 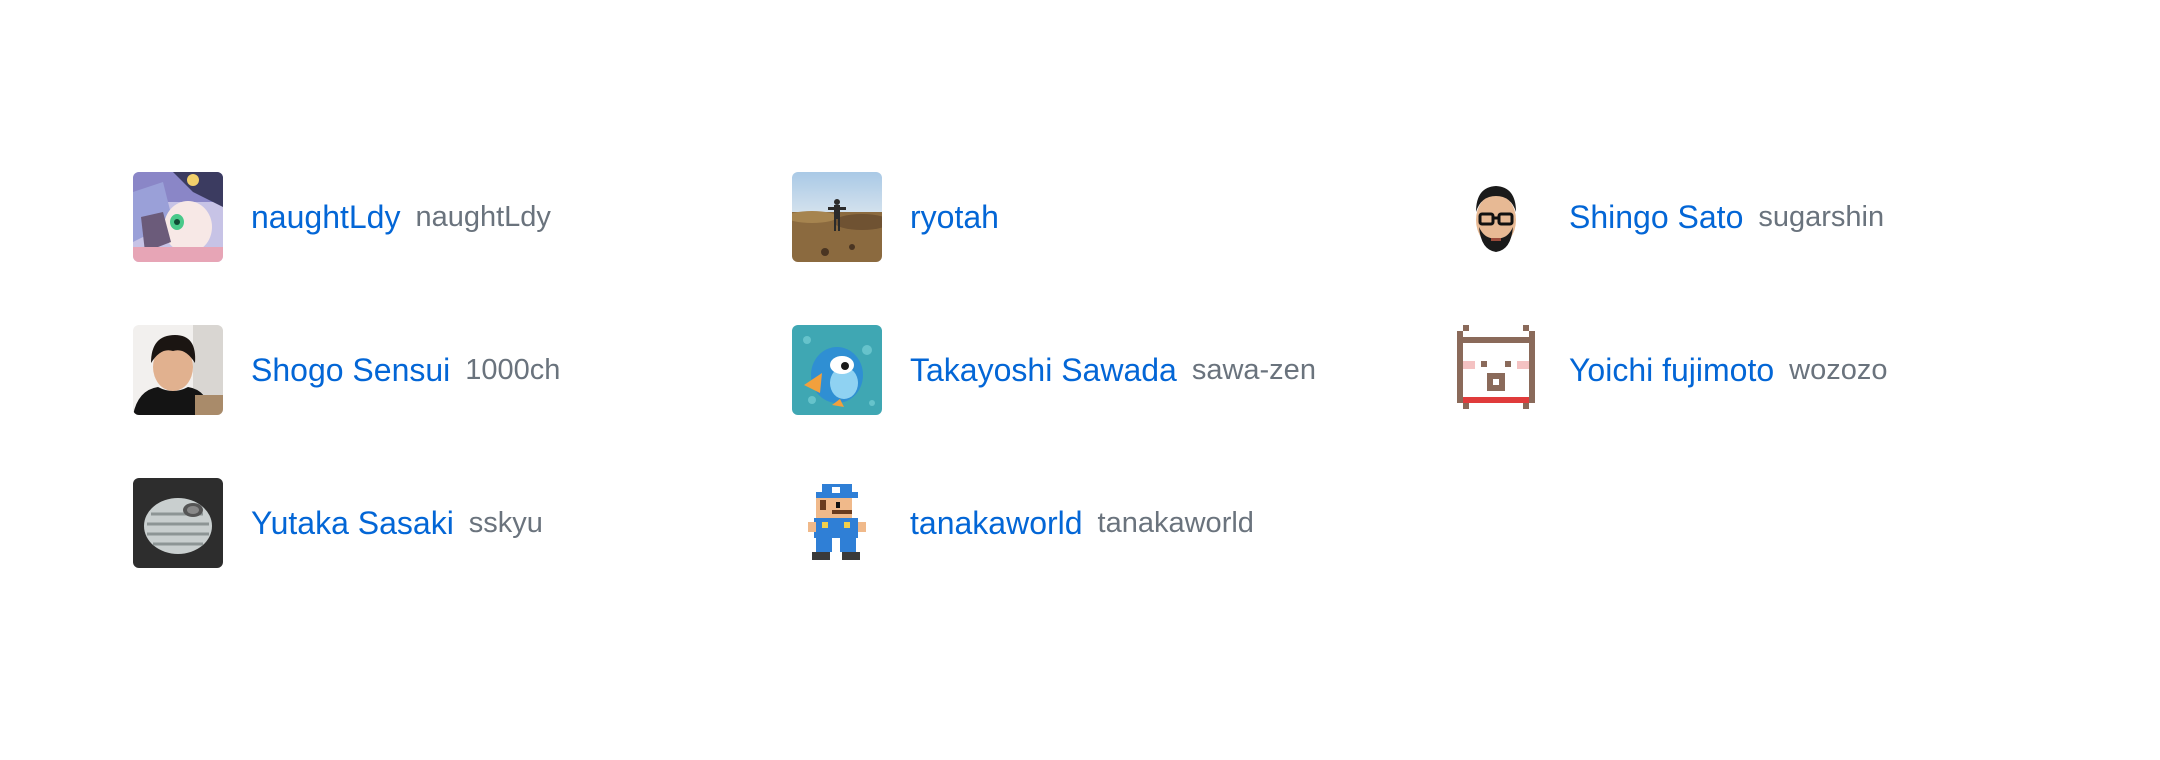 I want to click on portrait-photo-avatar, so click(x=178, y=370).